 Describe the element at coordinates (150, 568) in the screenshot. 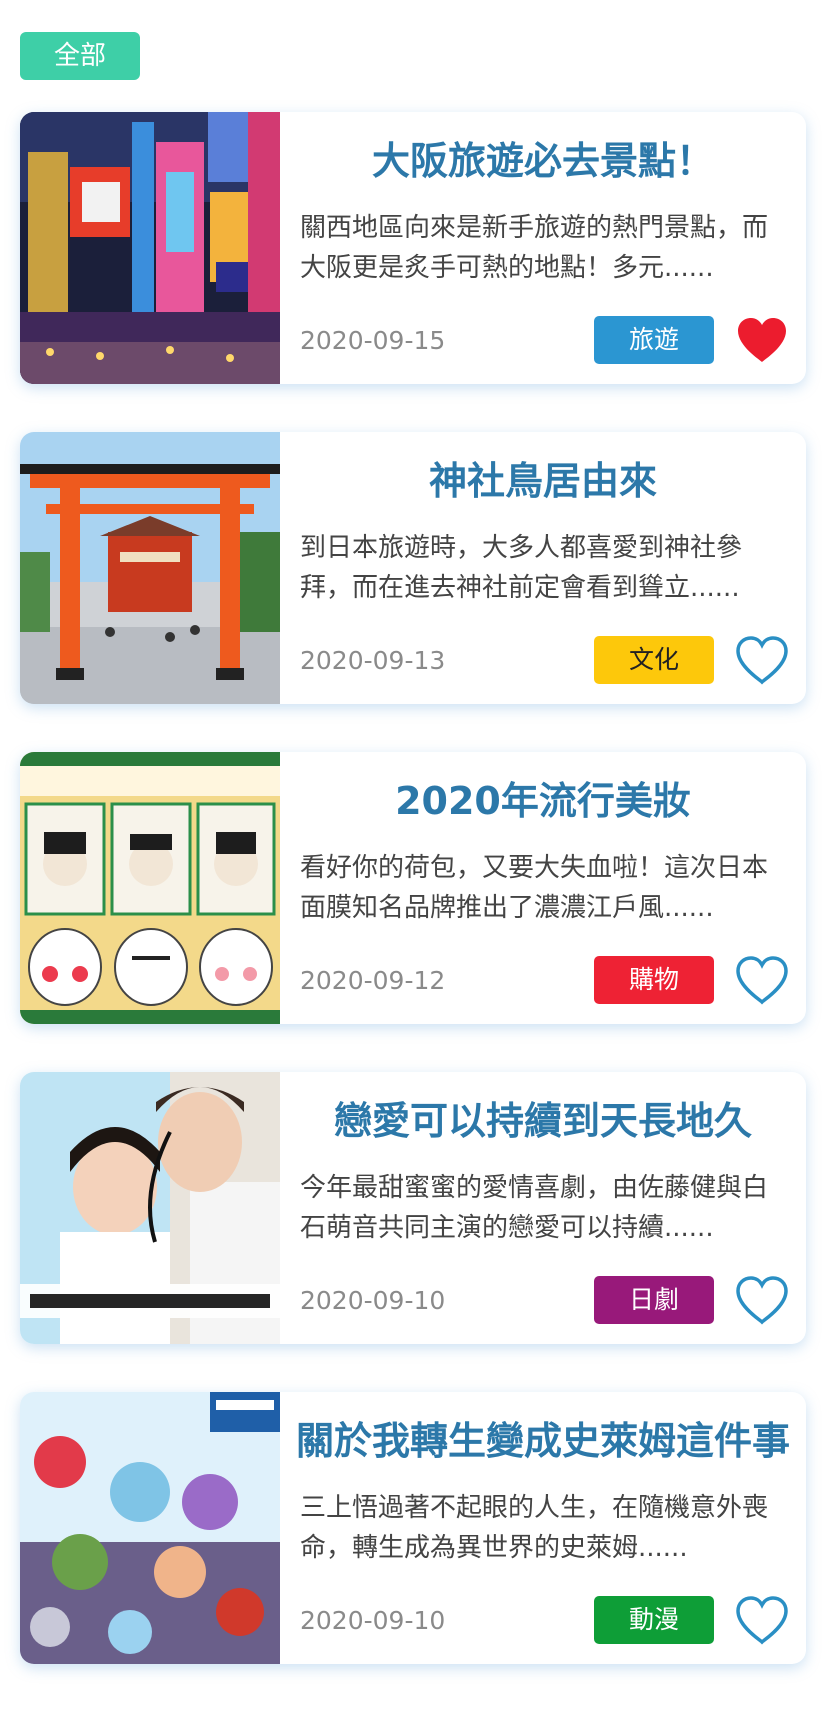

I see `article-thumbnail-torii` at that location.